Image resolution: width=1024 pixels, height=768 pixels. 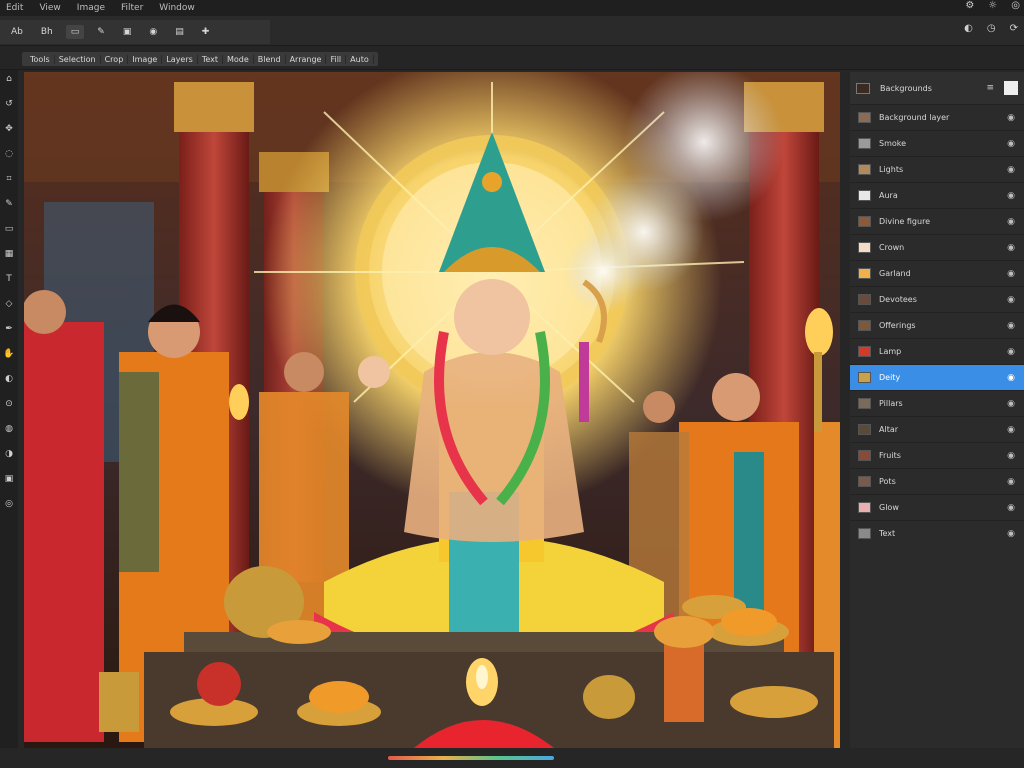 What do you see at coordinates (937, 88) in the screenshot?
I see `panel-header: Backgrounds ≡` at bounding box center [937, 88].